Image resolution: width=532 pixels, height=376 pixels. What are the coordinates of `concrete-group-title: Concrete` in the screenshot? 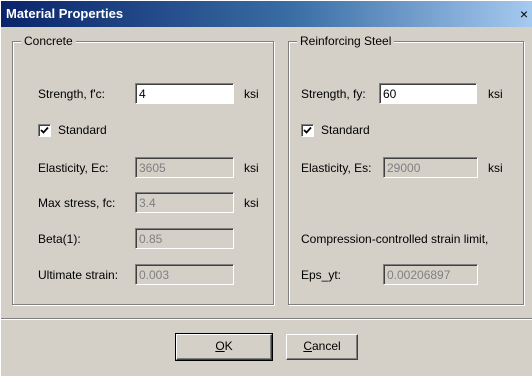 It's located at (48, 41).